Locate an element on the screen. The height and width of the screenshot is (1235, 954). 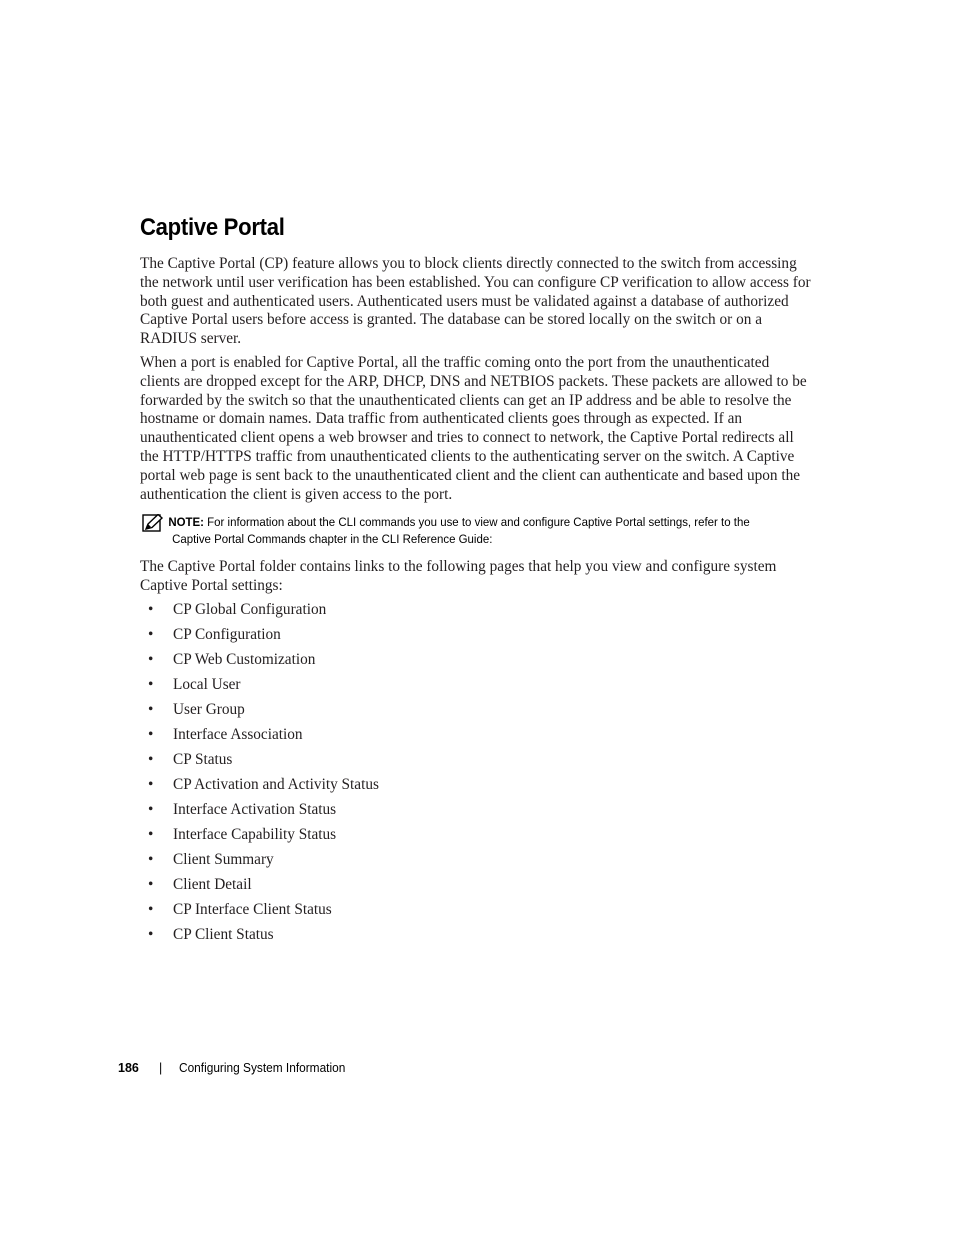
section-heading: Captive Portal is located at coordinates (212, 227).